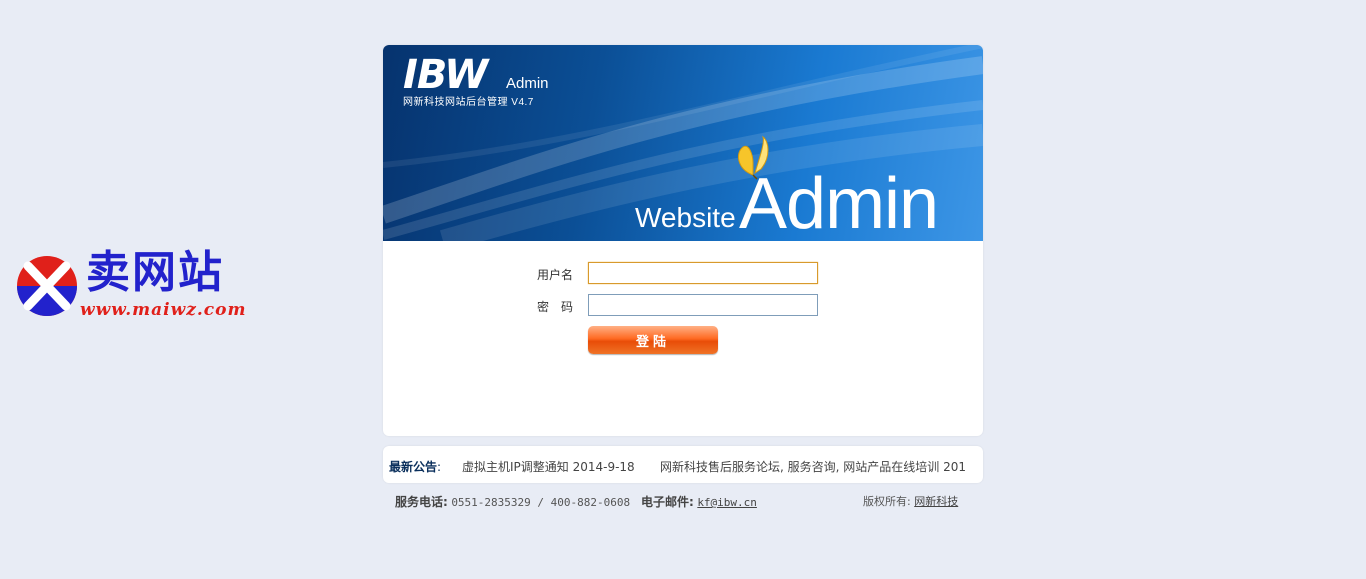 Image resolution: width=1366 pixels, height=579 pixels. Describe the element at coordinates (439, 467) in the screenshot. I see `notice-colon: :` at that location.